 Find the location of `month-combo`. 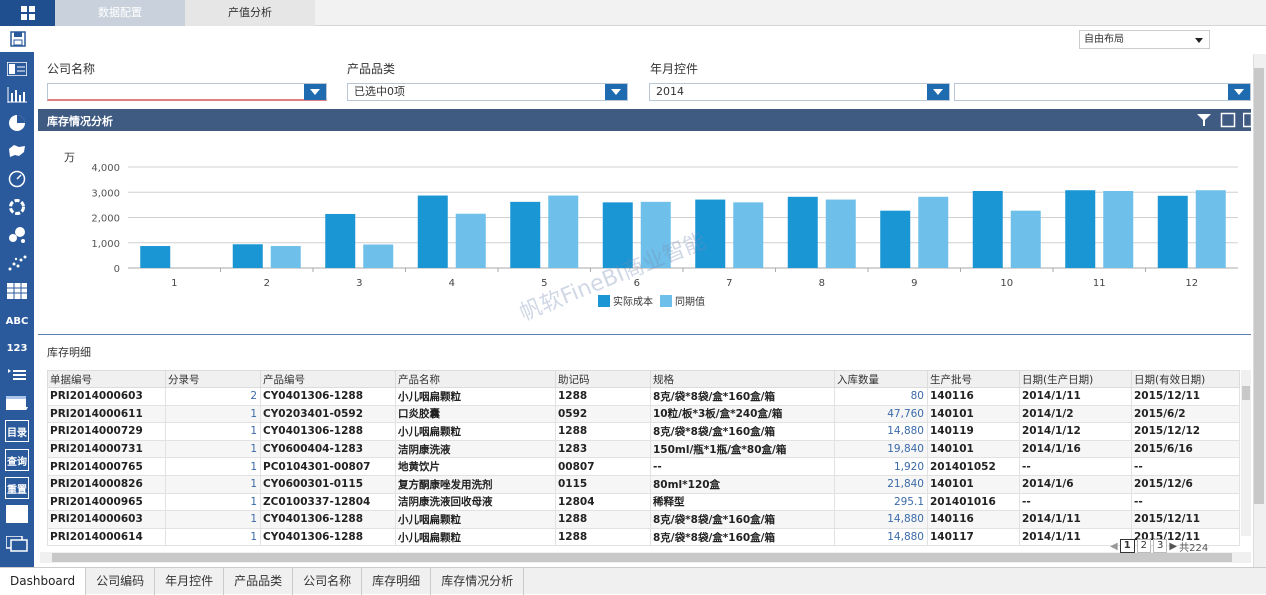

month-combo is located at coordinates (1102, 92).